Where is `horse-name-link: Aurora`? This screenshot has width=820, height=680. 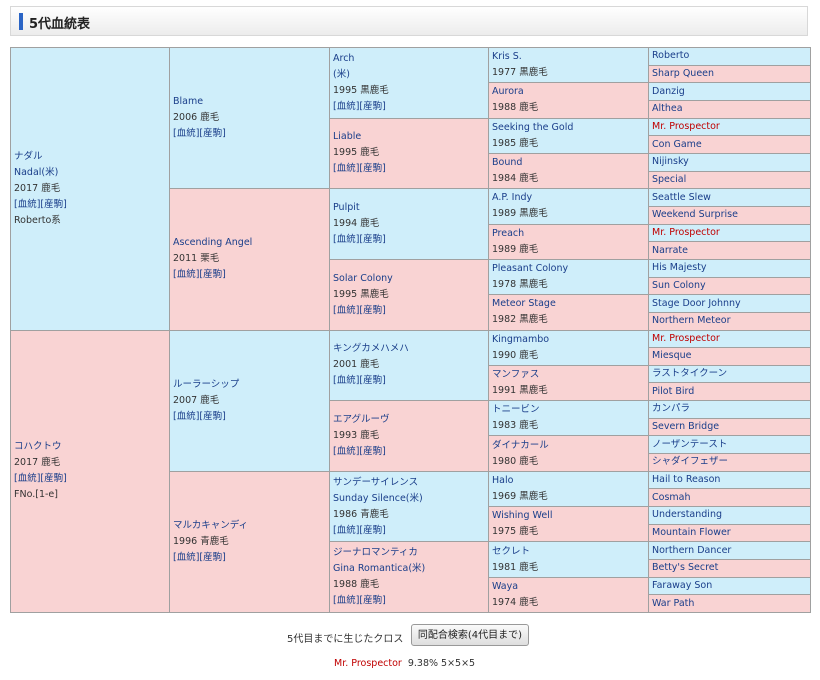
horse-name-link: Aurora is located at coordinates (568, 92).